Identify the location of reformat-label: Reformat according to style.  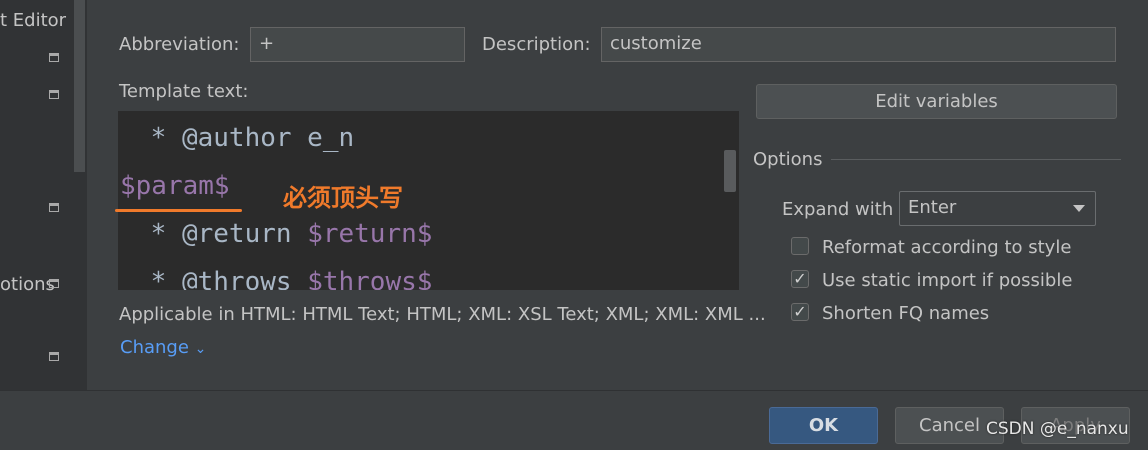
(947, 247).